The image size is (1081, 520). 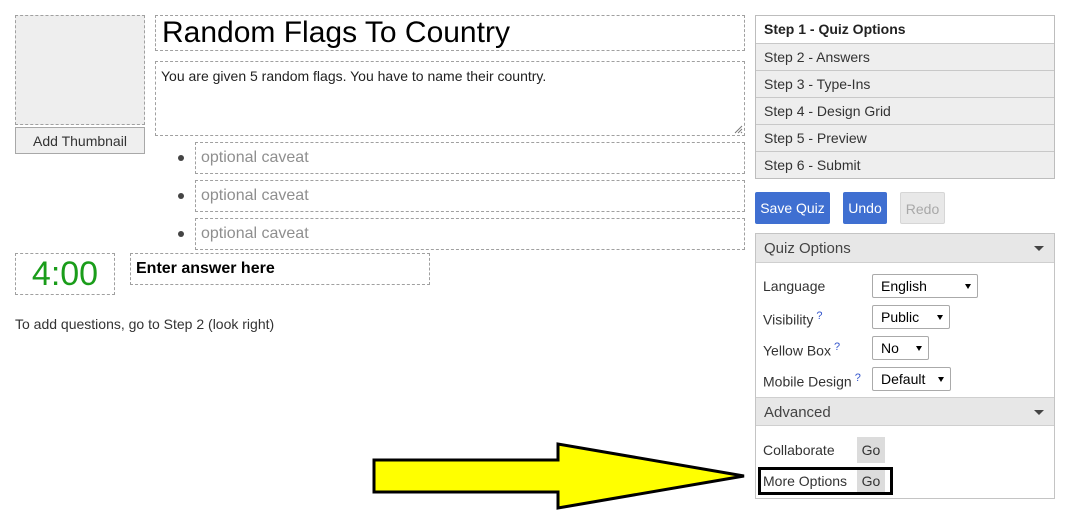 I want to click on visibility-label: Visibility?, so click(x=792, y=319).